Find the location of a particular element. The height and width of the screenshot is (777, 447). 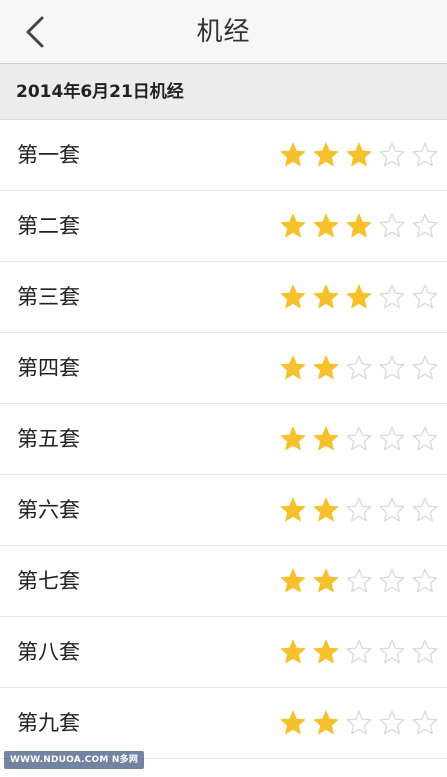

list-item: 第二套 is located at coordinates (223, 226).